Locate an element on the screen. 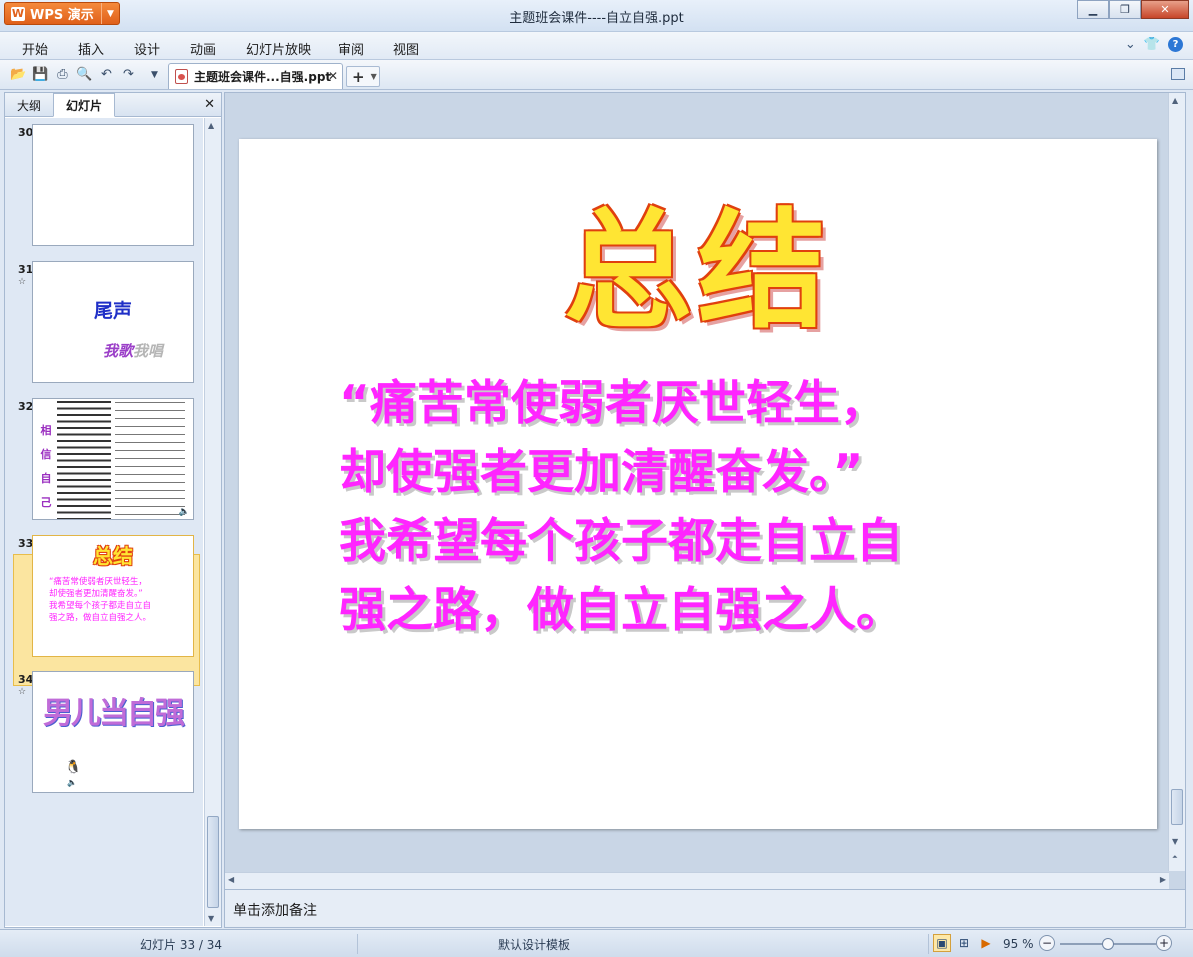 The height and width of the screenshot is (957, 1193). slide-vertical-scrollbar: ▲ ▼ ⏶ is located at coordinates (1176, 482).